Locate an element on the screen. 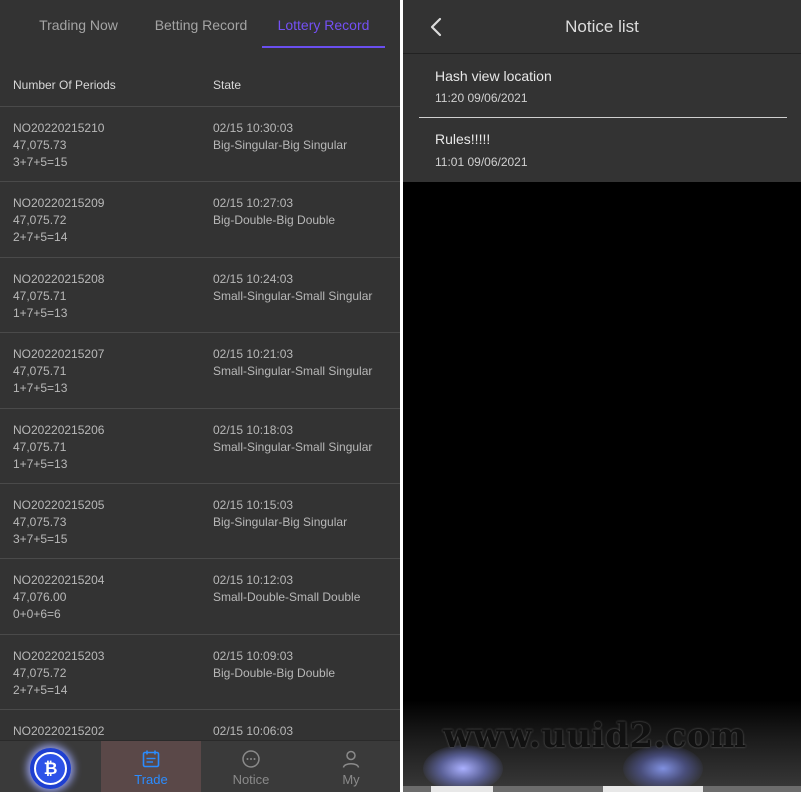  period-sum: 0+0+6=6 is located at coordinates (37, 614).